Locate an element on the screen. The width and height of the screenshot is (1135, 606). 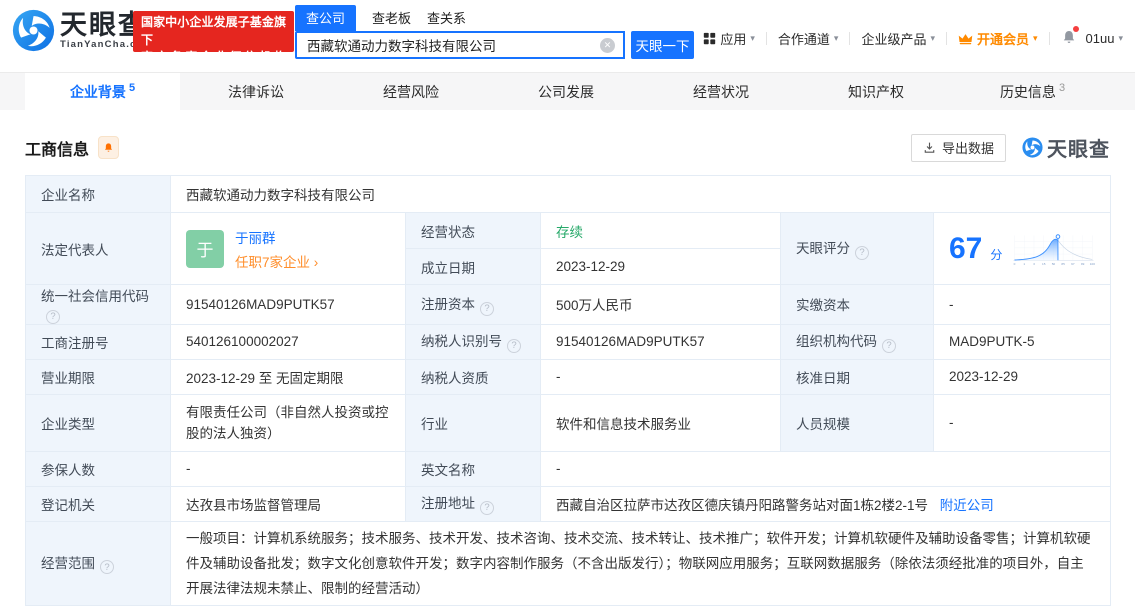
score-value: 67 is located at coordinates (966, 248).